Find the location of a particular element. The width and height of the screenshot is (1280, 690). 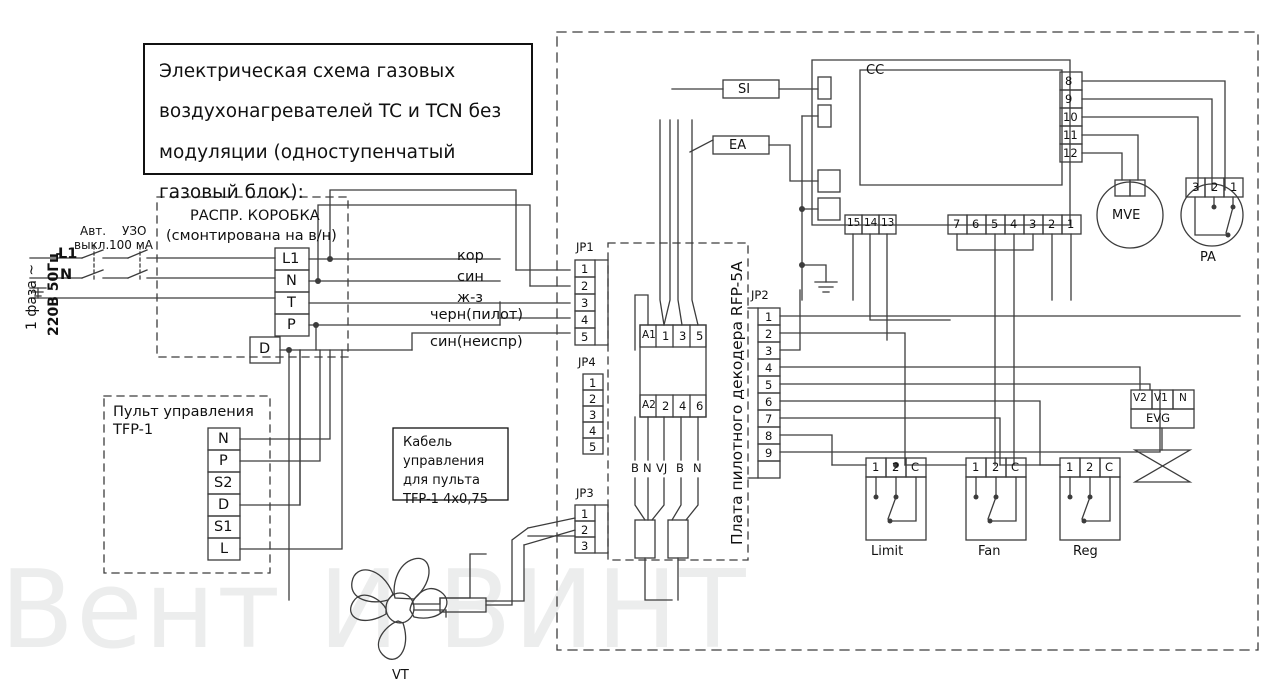

jp1-pin-1: 1 is located at coordinates (584, 269).